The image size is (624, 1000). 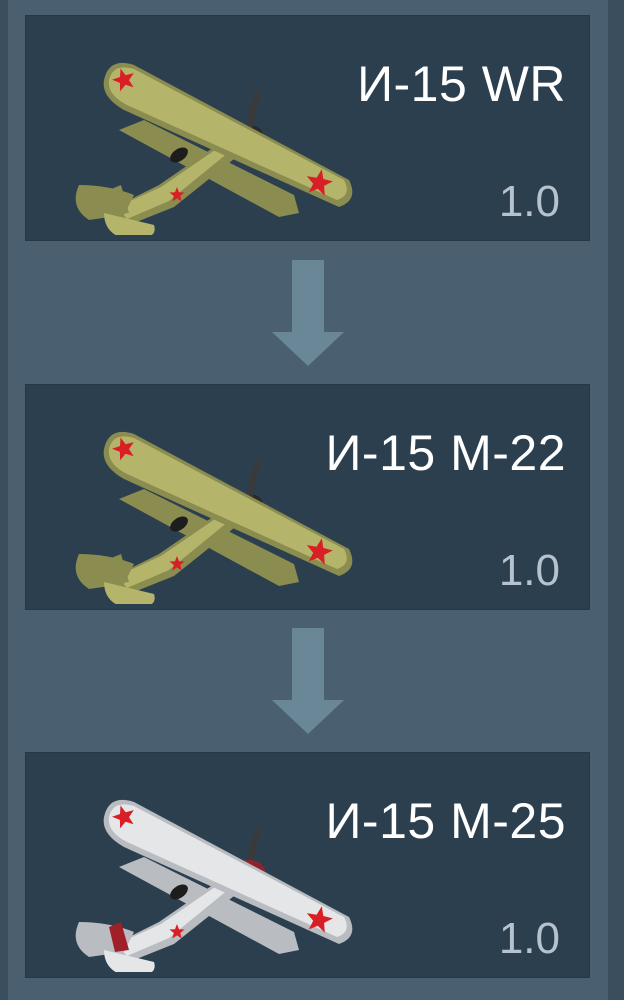 What do you see at coordinates (445, 453) in the screenshot?
I see `vehicle-name: И-15 М-22` at bounding box center [445, 453].